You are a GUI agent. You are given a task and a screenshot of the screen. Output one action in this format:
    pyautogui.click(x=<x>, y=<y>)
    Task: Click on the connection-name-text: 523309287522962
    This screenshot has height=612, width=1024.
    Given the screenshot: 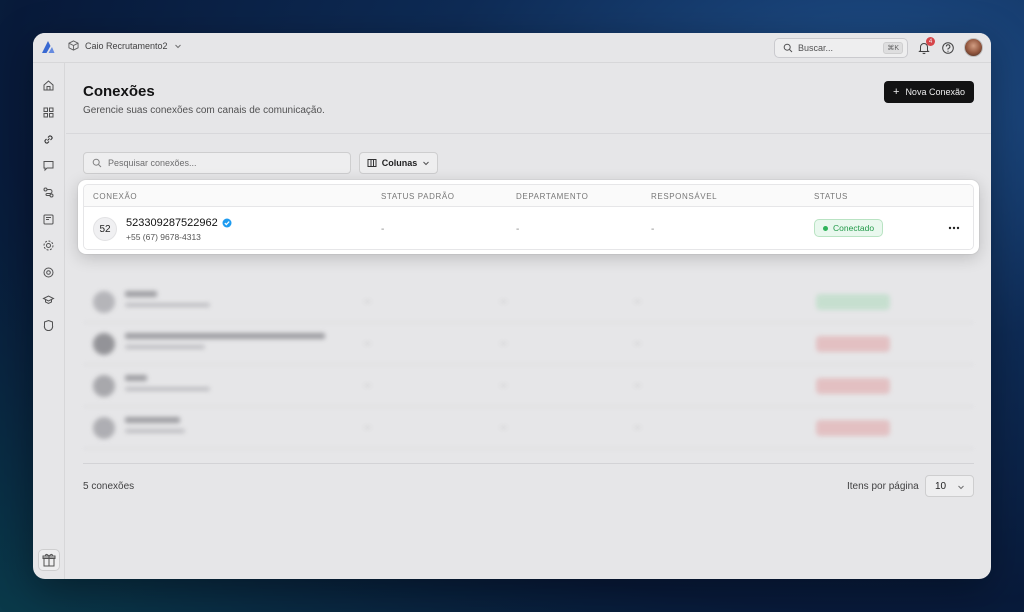 What is the action you would take?
    pyautogui.click(x=172, y=223)
    